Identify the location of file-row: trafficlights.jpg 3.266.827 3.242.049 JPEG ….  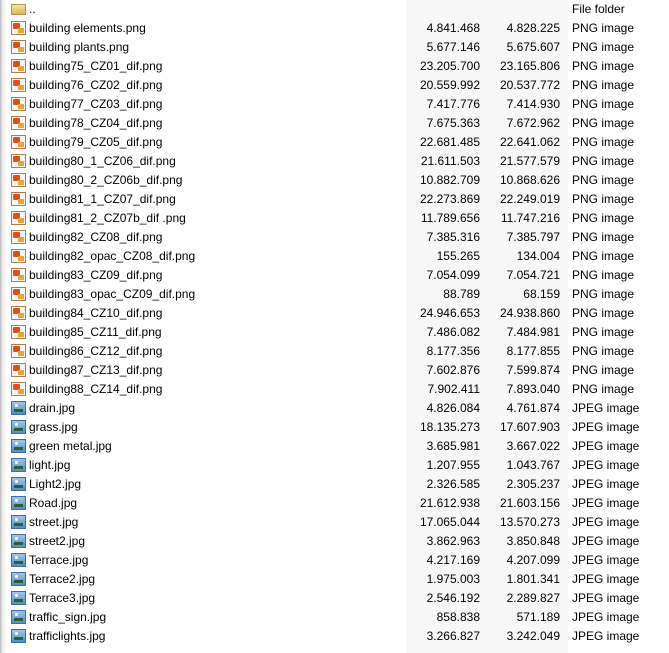
(334, 636).